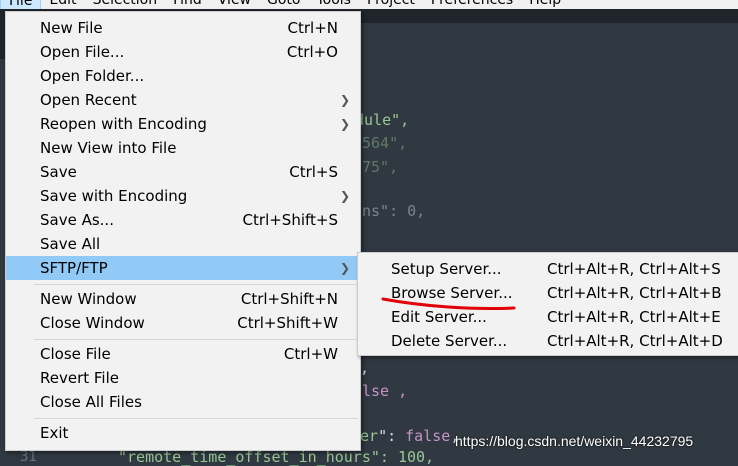  I want to click on menu-item-close-window: Close Window Ctrl+Shift+W, so click(183, 323).